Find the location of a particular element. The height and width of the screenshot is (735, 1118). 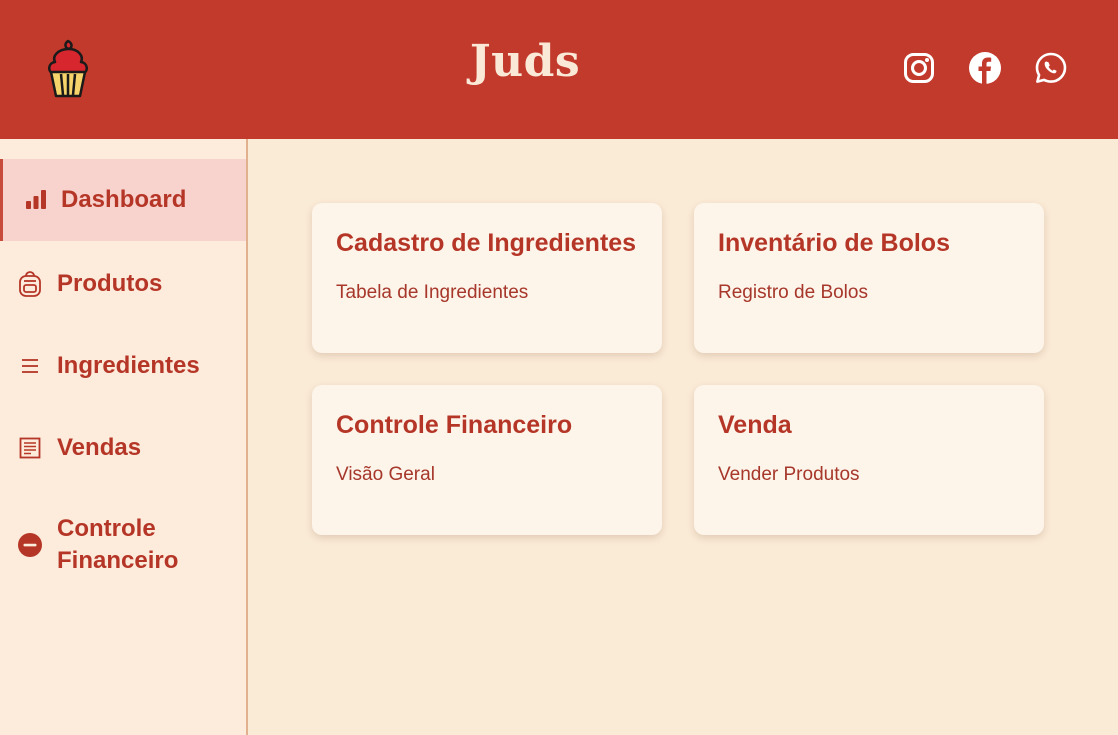

facebook-icon is located at coordinates (985, 68).